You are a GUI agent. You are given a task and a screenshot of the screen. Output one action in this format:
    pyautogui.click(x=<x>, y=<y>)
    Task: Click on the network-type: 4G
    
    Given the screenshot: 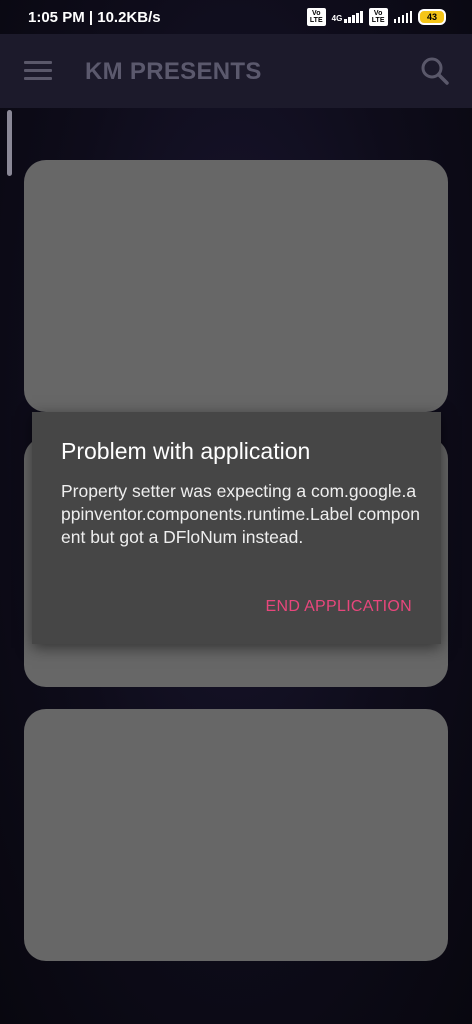 What is the action you would take?
    pyautogui.click(x=337, y=18)
    